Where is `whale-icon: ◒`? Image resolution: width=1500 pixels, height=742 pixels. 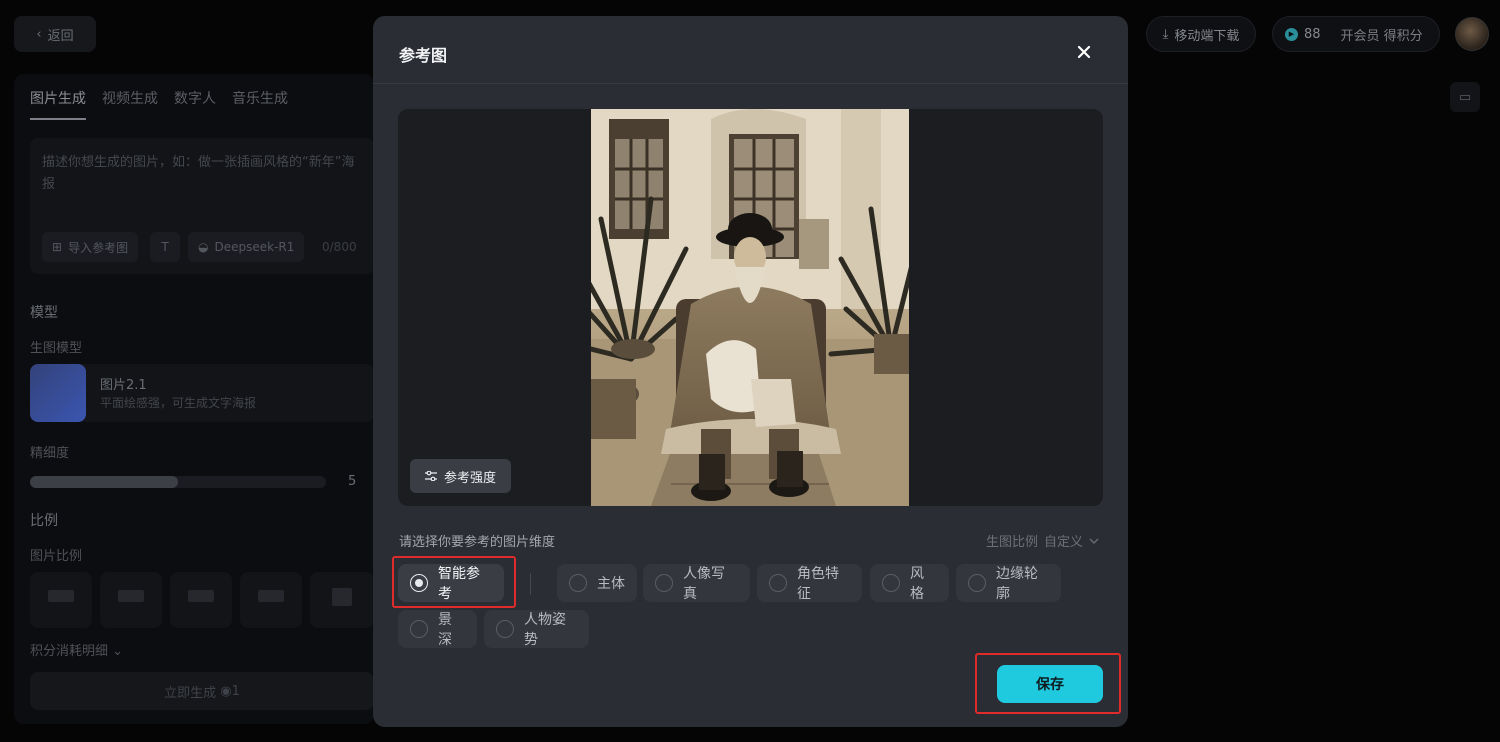 whale-icon: ◒ is located at coordinates (203, 247).